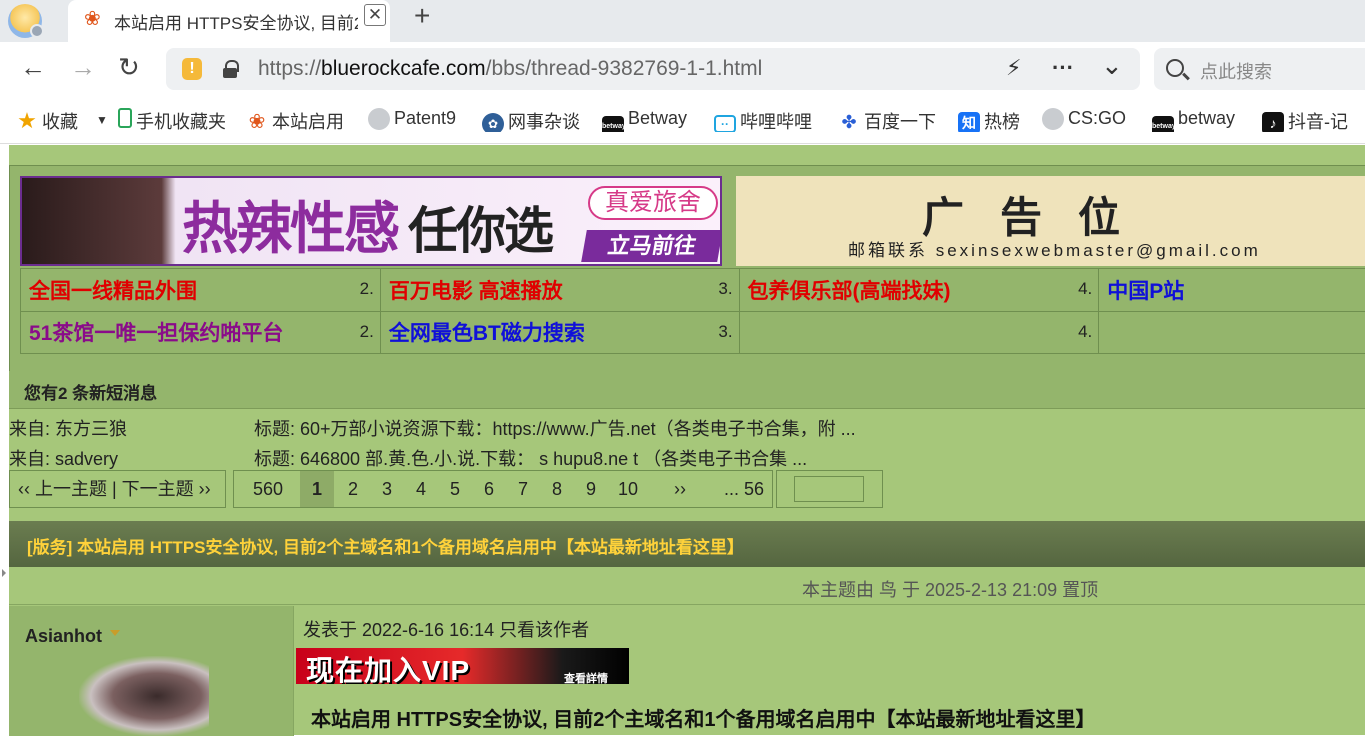 The image size is (1365, 736). What do you see at coordinates (353, 489) in the screenshot?
I see `page-link: 2` at bounding box center [353, 489].